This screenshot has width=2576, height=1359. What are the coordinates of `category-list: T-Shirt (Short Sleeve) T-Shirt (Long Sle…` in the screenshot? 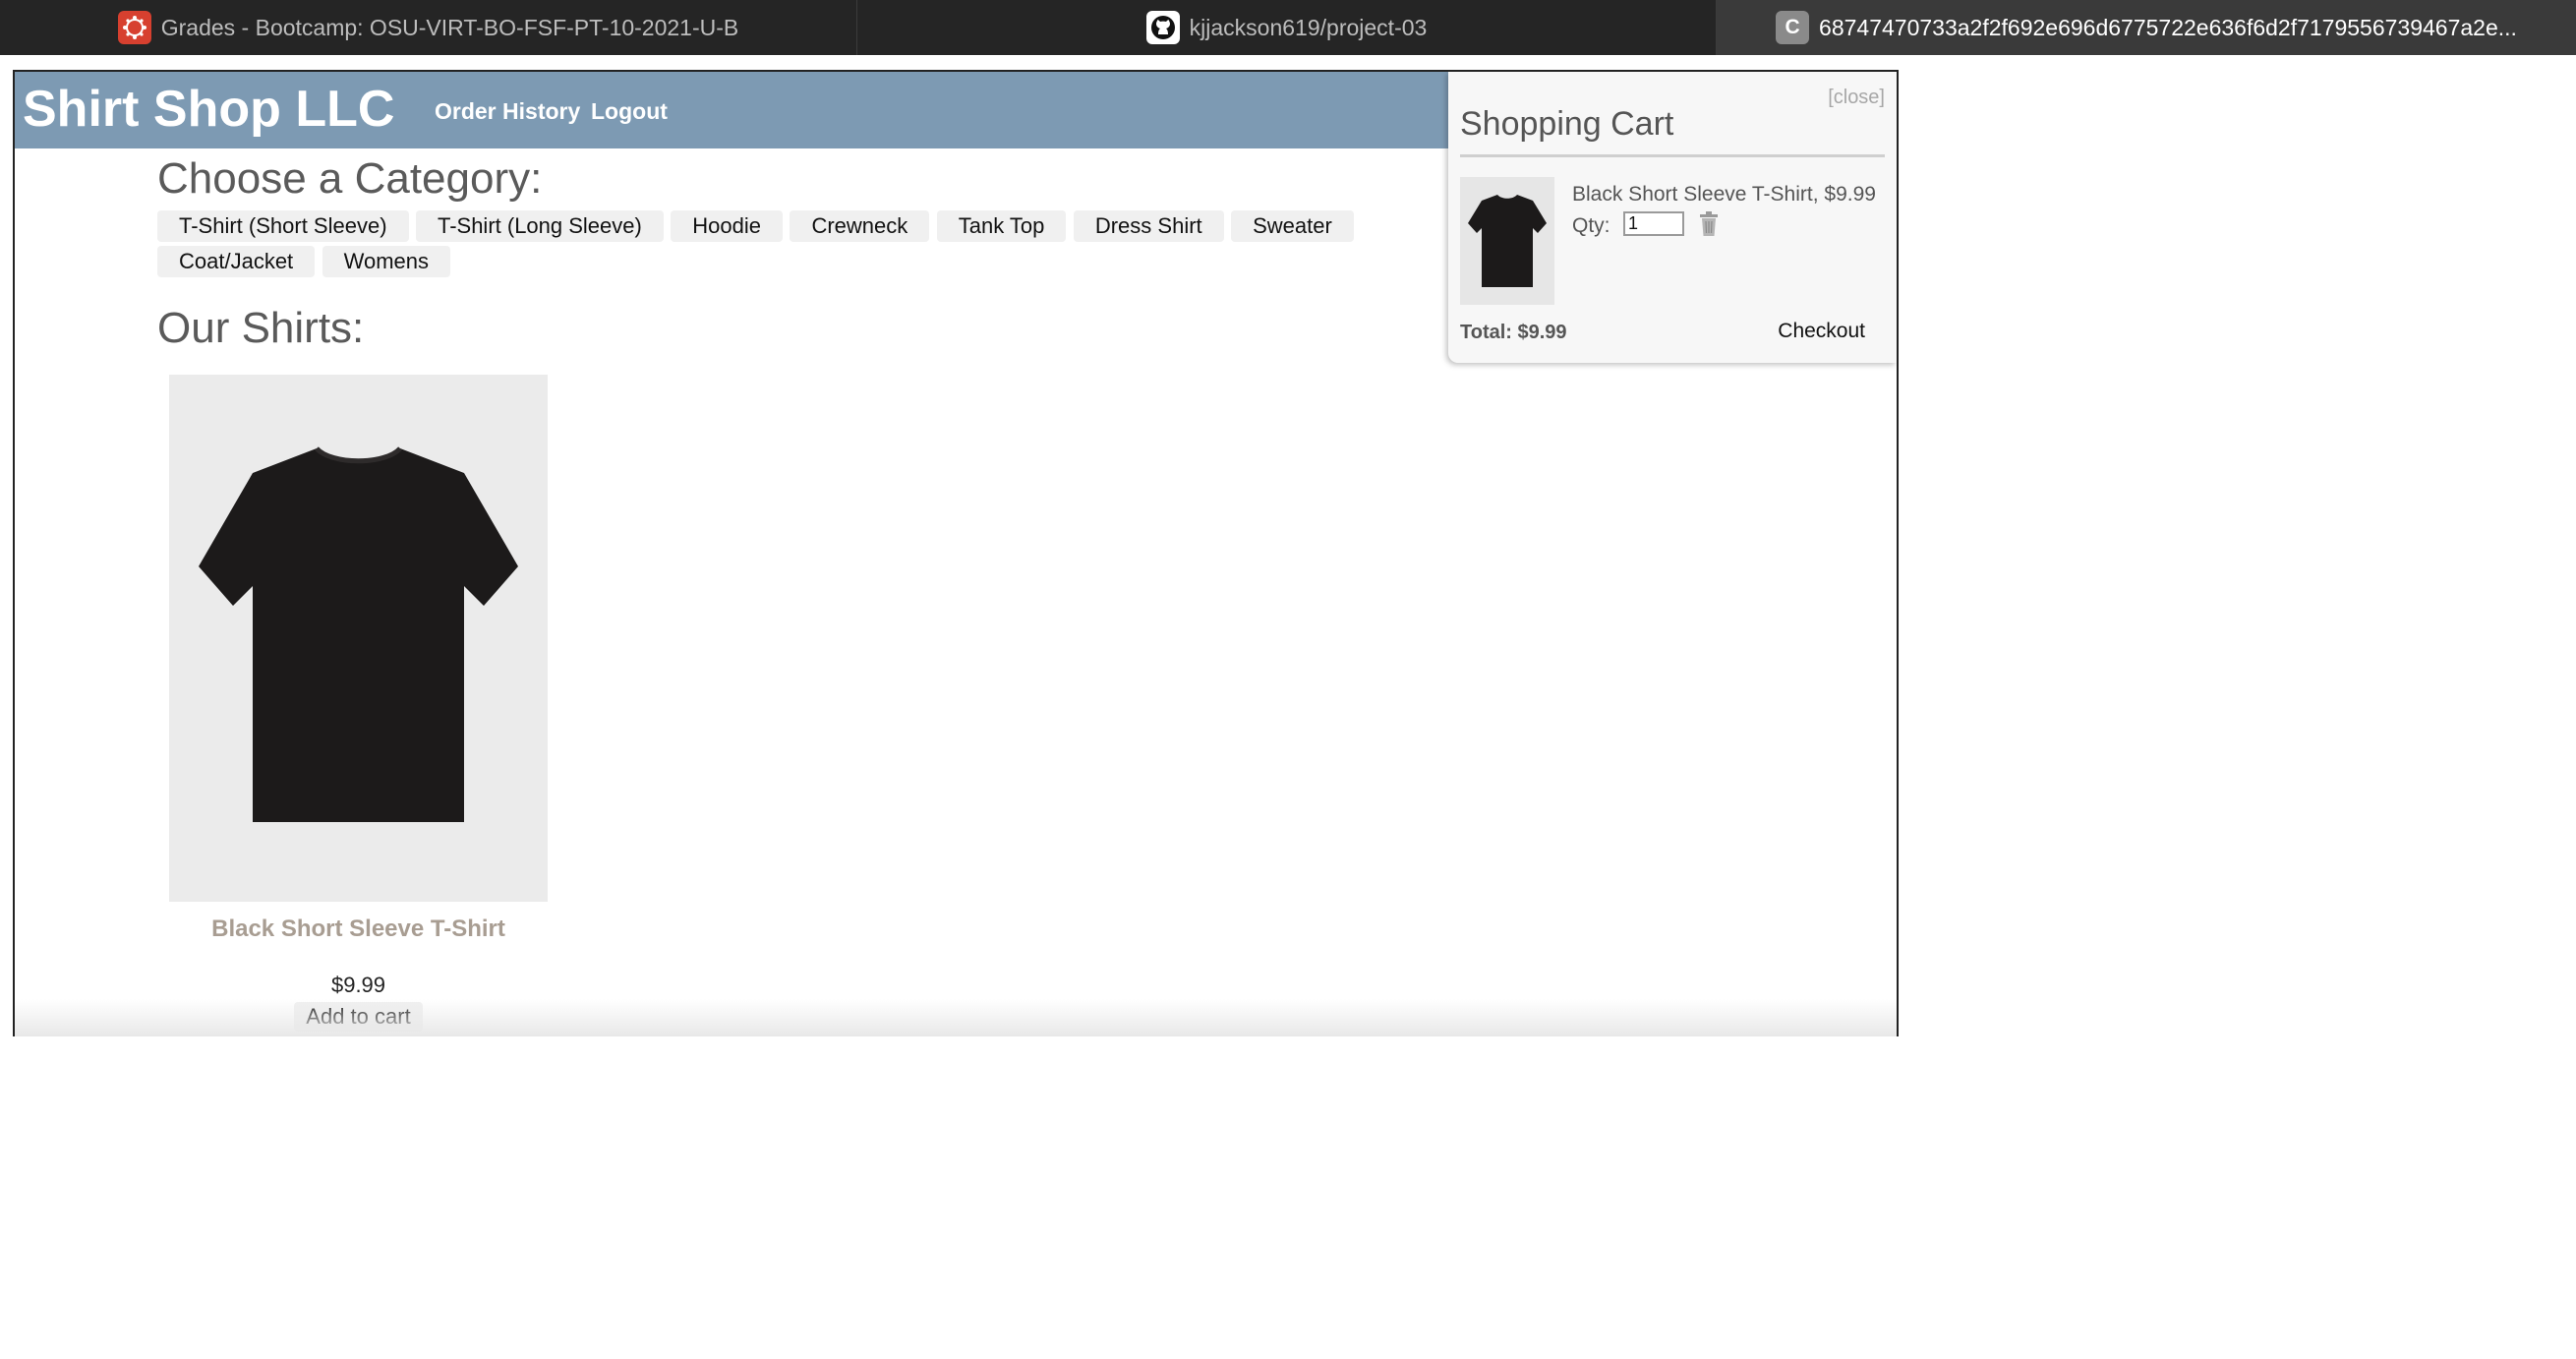 It's located at (821, 245).